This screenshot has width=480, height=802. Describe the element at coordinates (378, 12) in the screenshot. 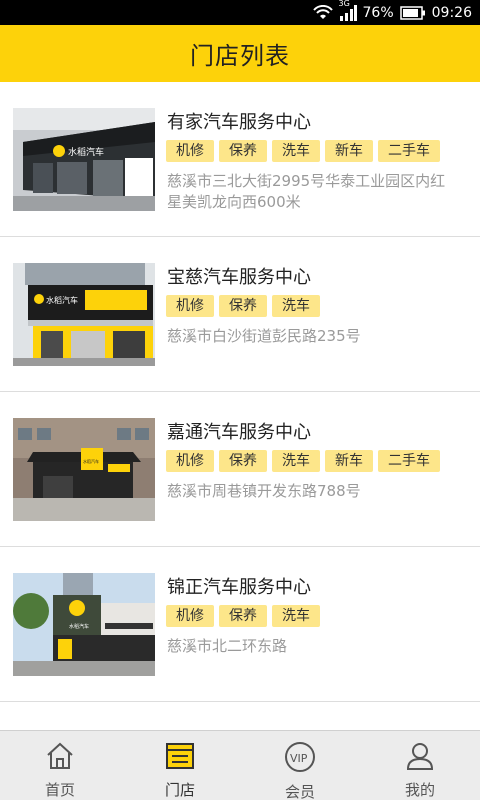

I see `battery-percent: 76%` at that location.